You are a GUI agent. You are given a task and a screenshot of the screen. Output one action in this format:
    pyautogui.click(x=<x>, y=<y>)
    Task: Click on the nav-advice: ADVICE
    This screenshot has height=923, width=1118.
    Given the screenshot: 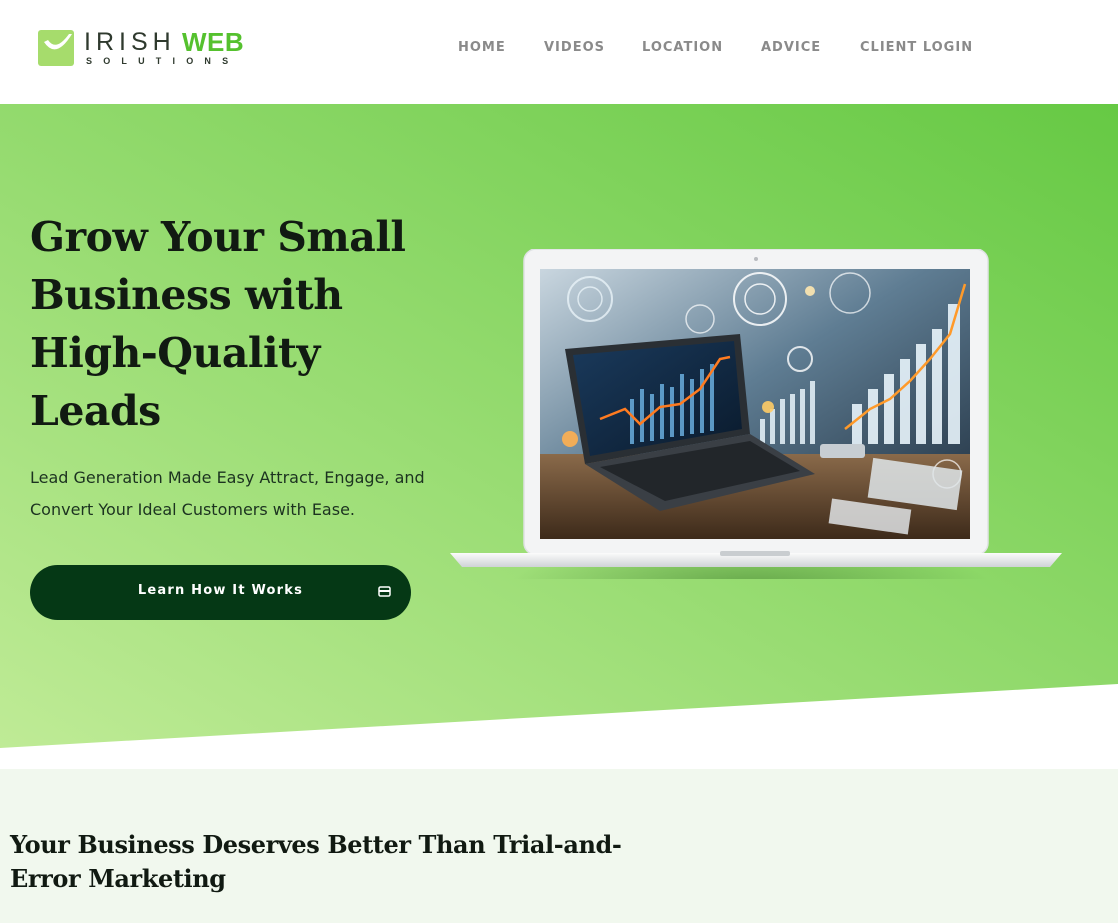 What is the action you would take?
    pyautogui.click(x=791, y=47)
    